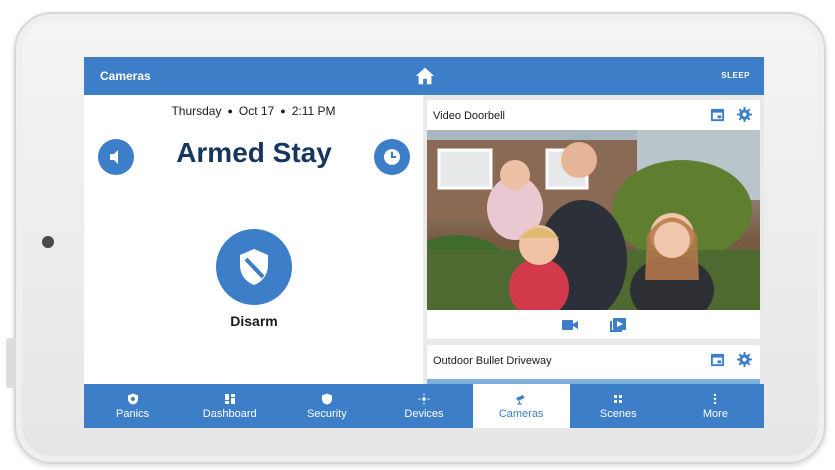 The height and width of the screenshot is (470, 835). I want to click on camera-name: Outdoor Bullet Driveway, so click(492, 361).